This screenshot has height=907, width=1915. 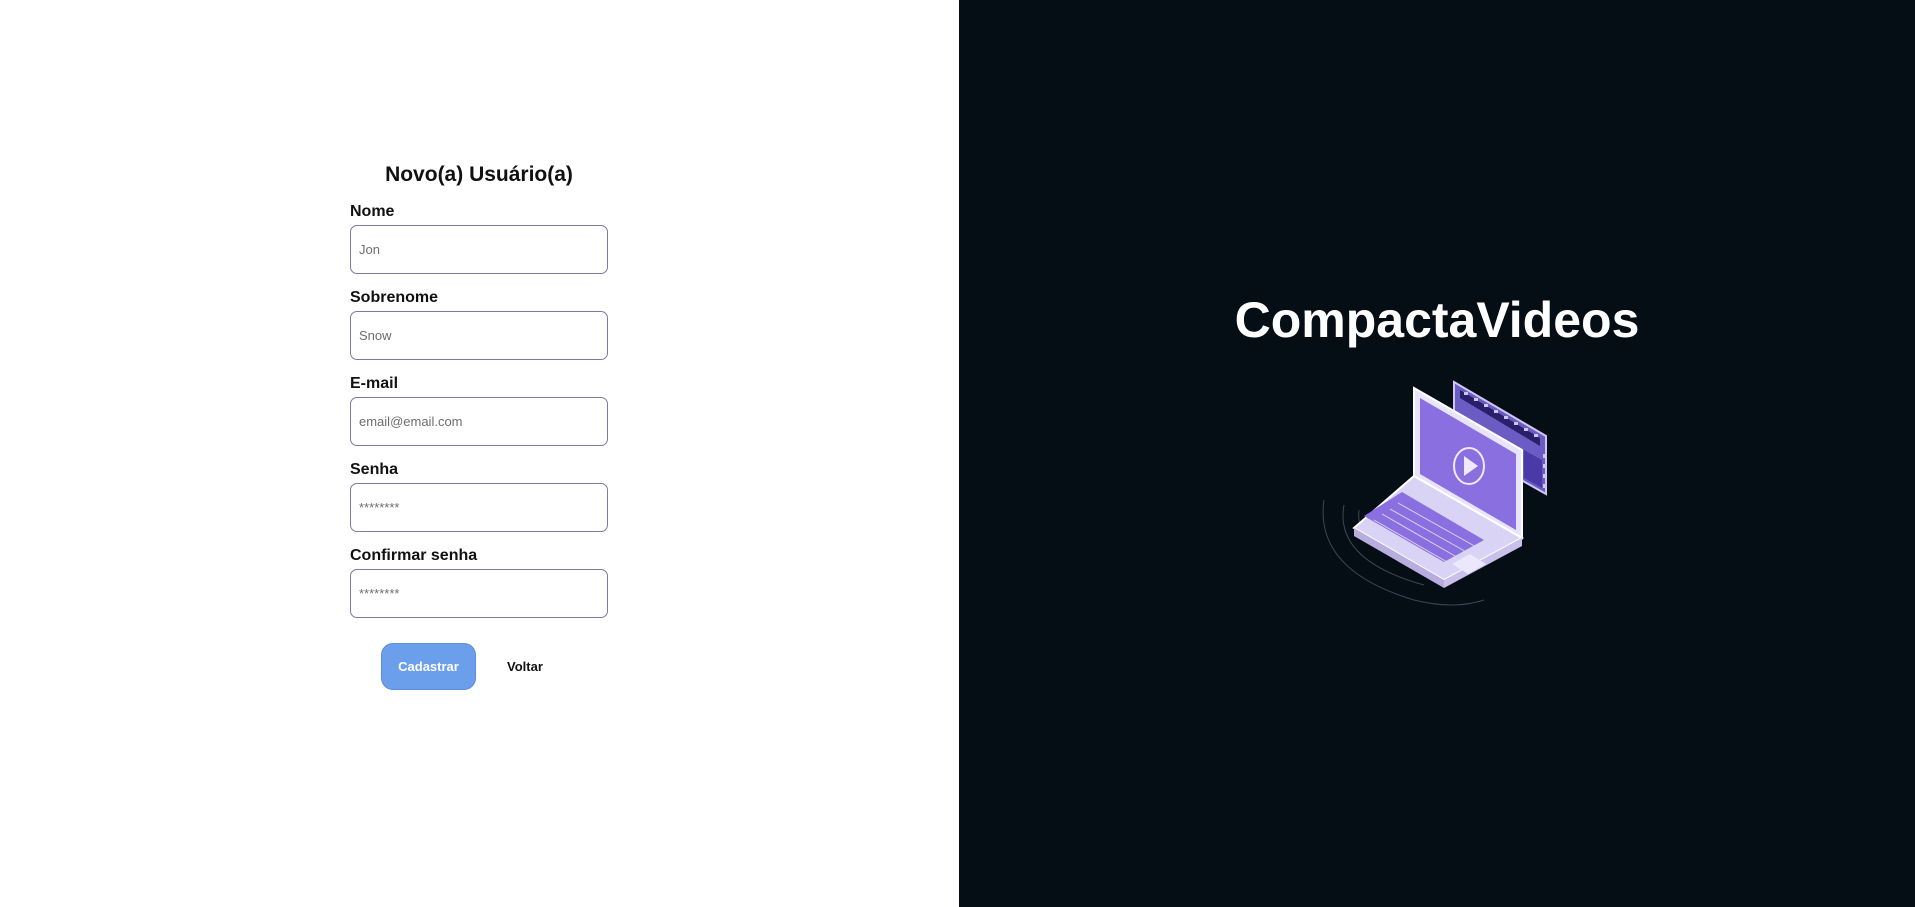 I want to click on brand-title: CompactaVideos, so click(x=1437, y=320).